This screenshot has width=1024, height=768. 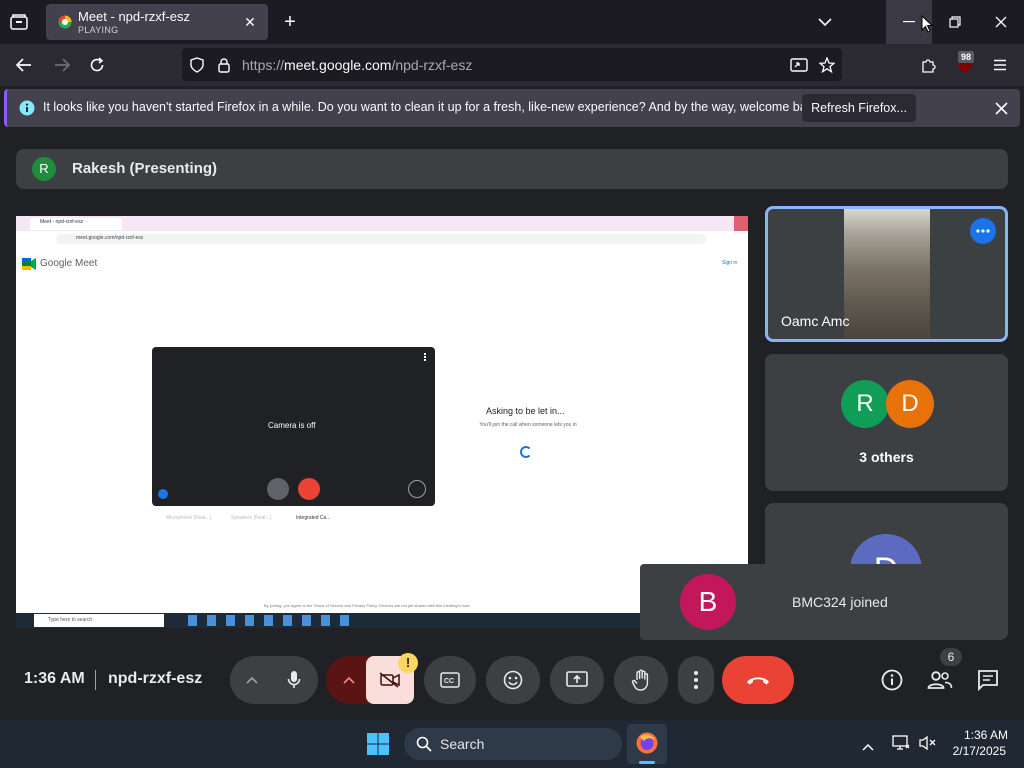 I want to click on meeting-code: npd-rzxf-esz, so click(x=155, y=678).